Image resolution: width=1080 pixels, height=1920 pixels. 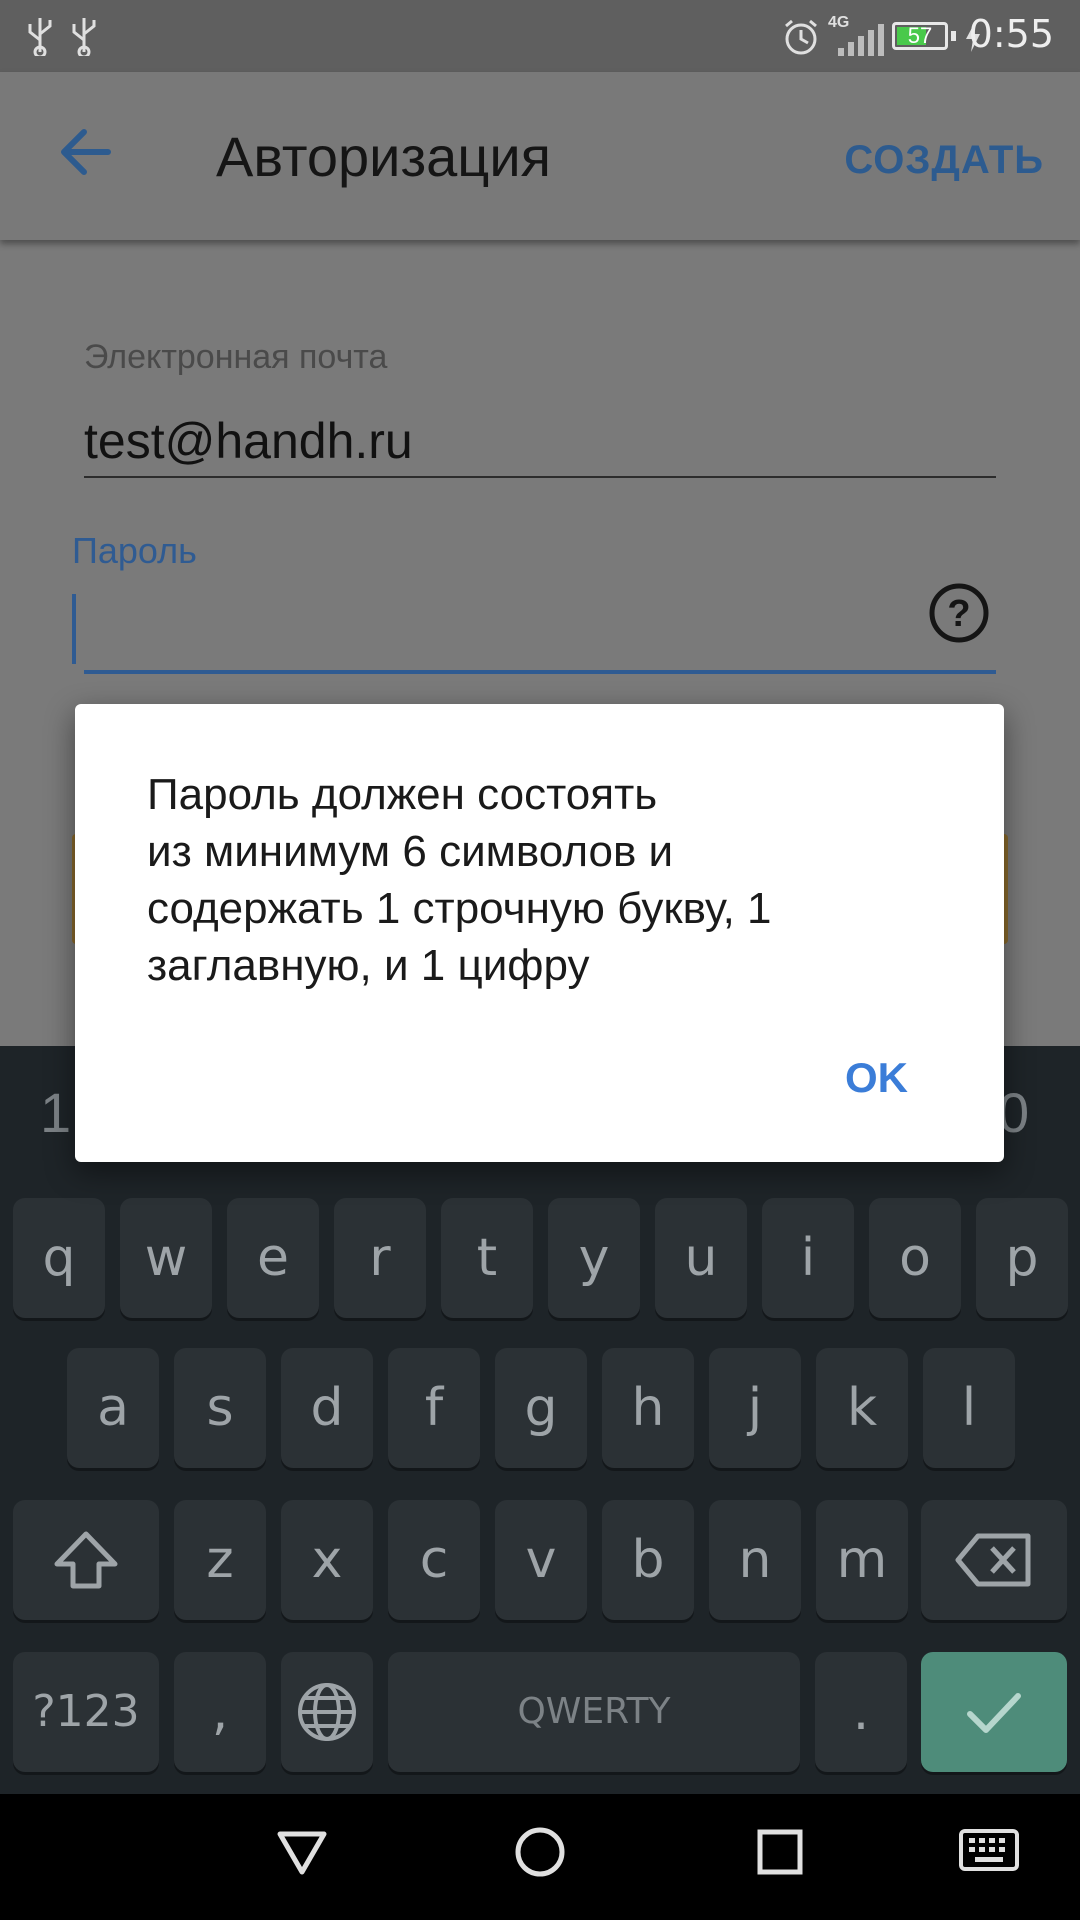 What do you see at coordinates (368, 965) in the screenshot?
I see `dialog-message-line: заглавную, и 1 цифру` at bounding box center [368, 965].